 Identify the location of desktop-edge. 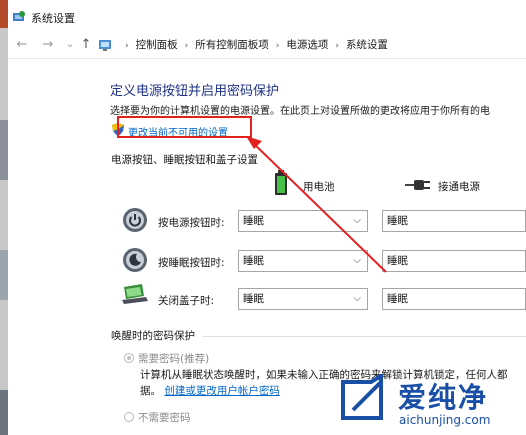
(4, 217).